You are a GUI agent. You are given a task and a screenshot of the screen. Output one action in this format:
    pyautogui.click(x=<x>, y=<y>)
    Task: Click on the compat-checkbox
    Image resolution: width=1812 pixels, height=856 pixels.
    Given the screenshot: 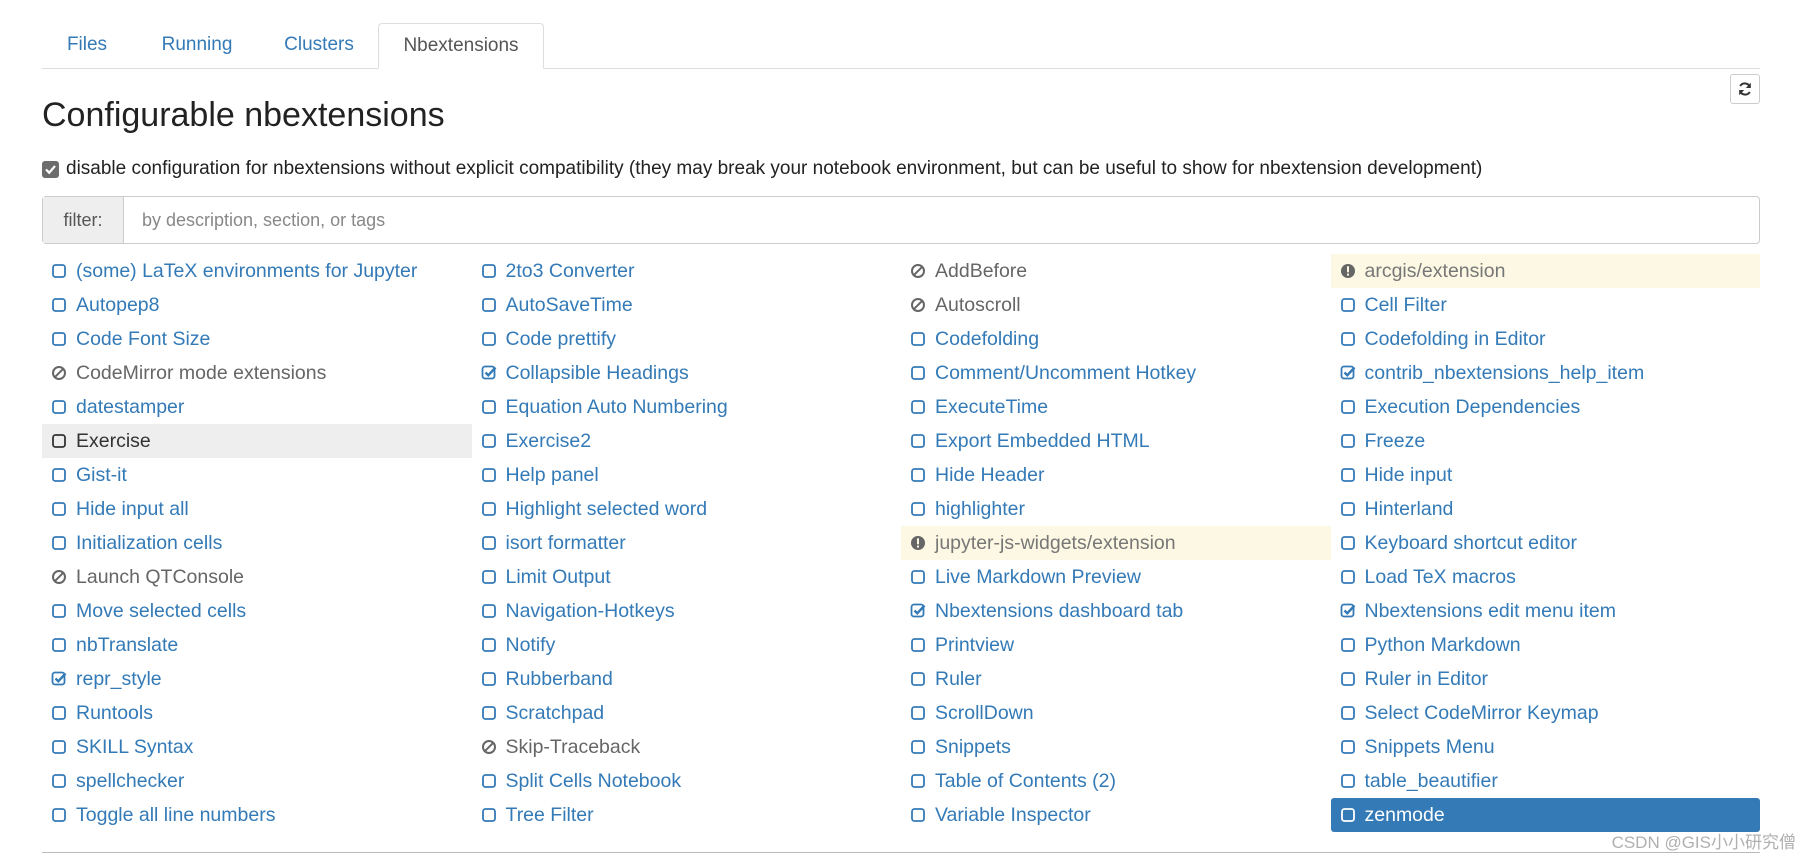 What is the action you would take?
    pyautogui.click(x=50, y=169)
    